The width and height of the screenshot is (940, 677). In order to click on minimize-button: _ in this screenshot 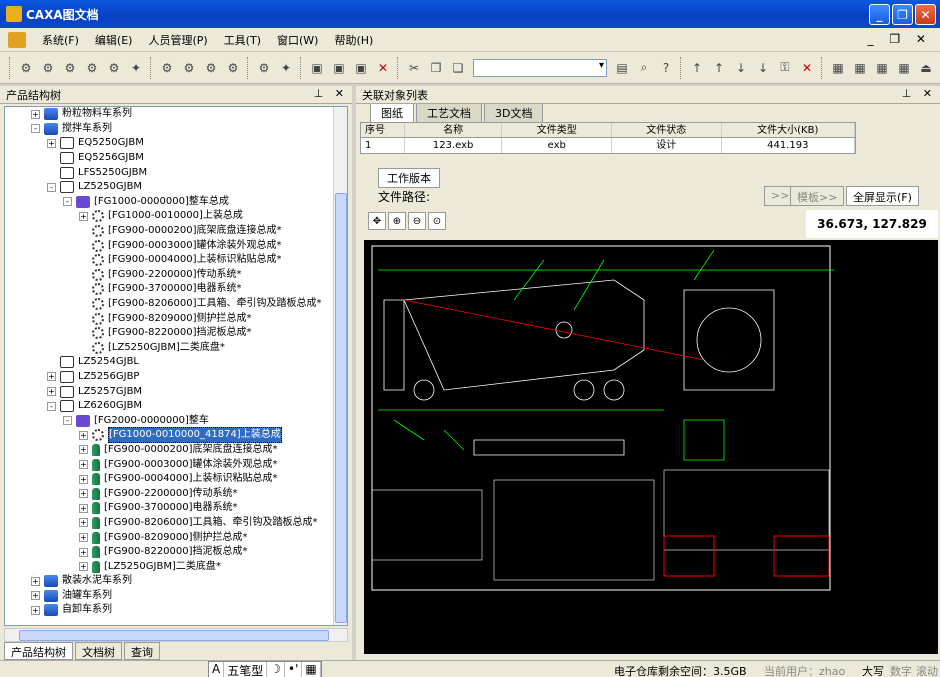, I will do `click(879, 14)`.